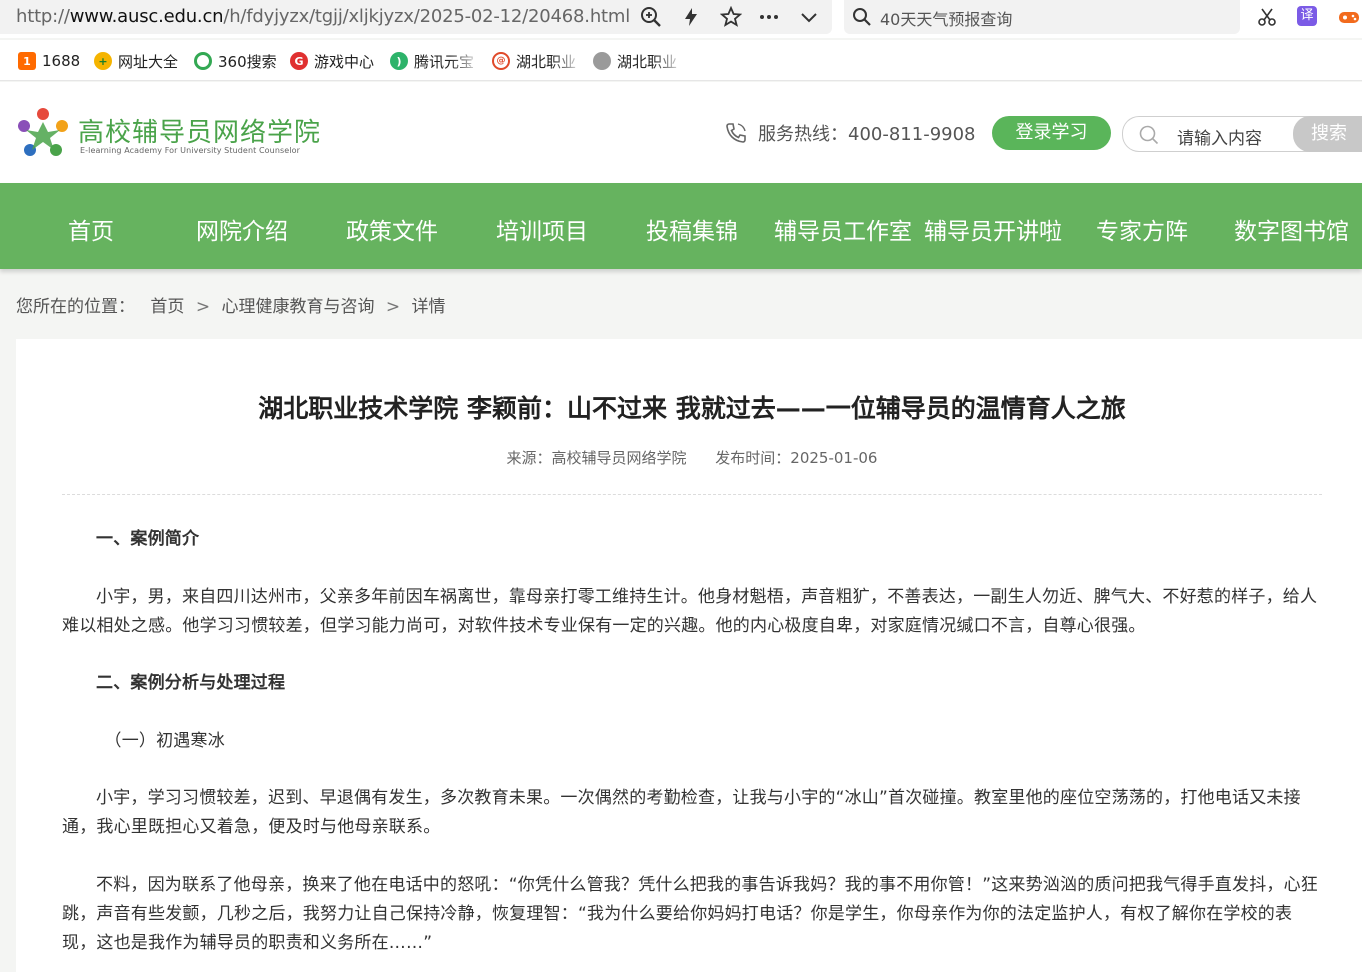 The width and height of the screenshot is (1362, 972). Describe the element at coordinates (691, 17) in the screenshot. I see `lightning-icon` at that location.